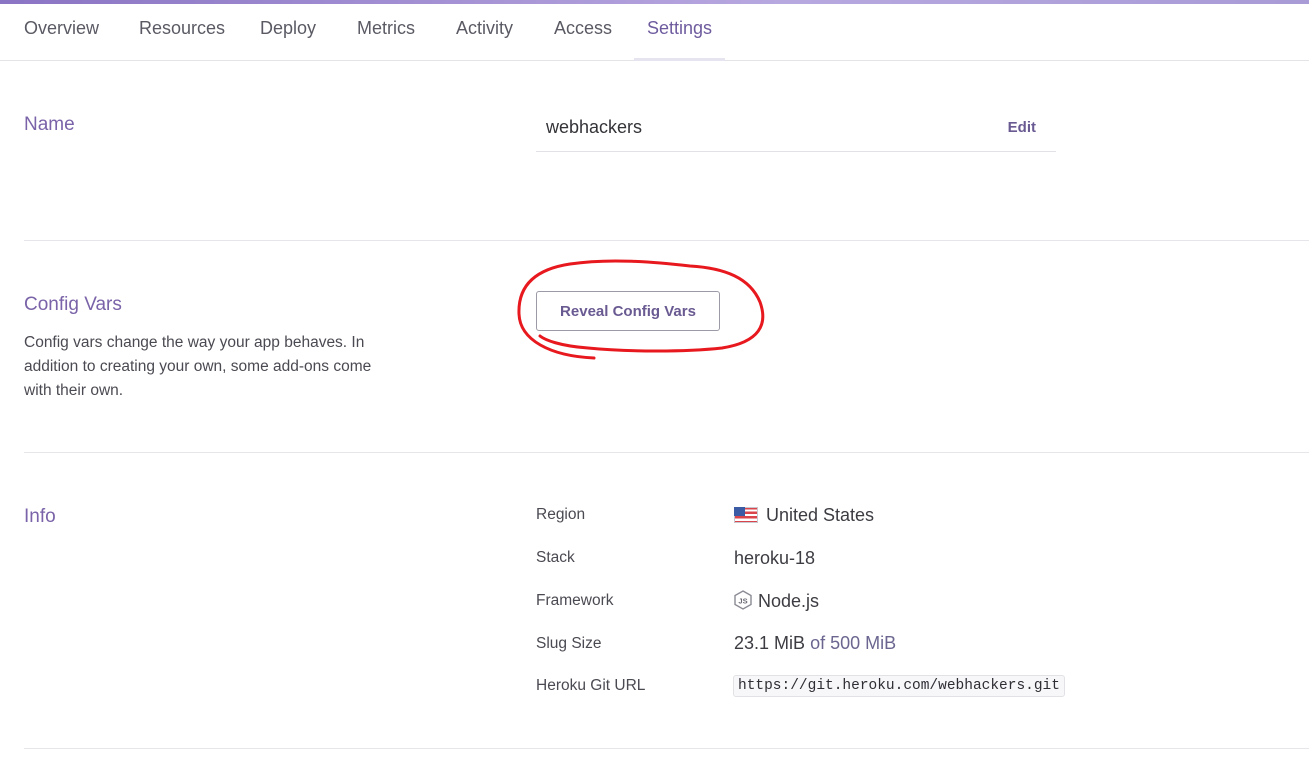 The width and height of the screenshot is (1309, 779). Describe the element at coordinates (386, 32) in the screenshot. I see `tab-metrics: Metrics` at that location.